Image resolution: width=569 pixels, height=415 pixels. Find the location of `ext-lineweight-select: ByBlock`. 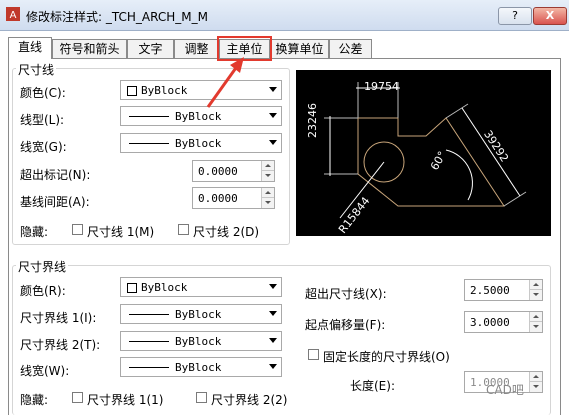

ext-lineweight-select: ByBlock is located at coordinates (201, 367).